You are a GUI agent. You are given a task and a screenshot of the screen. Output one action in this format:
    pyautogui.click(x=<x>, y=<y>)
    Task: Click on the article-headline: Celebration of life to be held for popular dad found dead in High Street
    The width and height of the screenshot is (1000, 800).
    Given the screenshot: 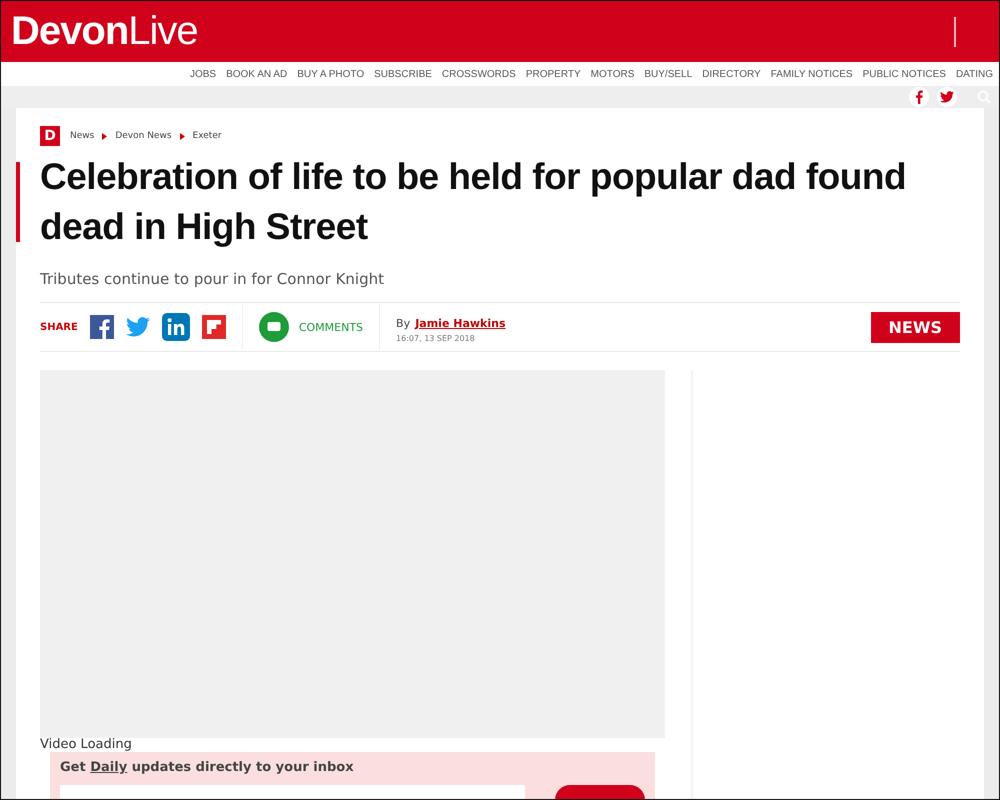 What is the action you would take?
    pyautogui.click(x=474, y=202)
    